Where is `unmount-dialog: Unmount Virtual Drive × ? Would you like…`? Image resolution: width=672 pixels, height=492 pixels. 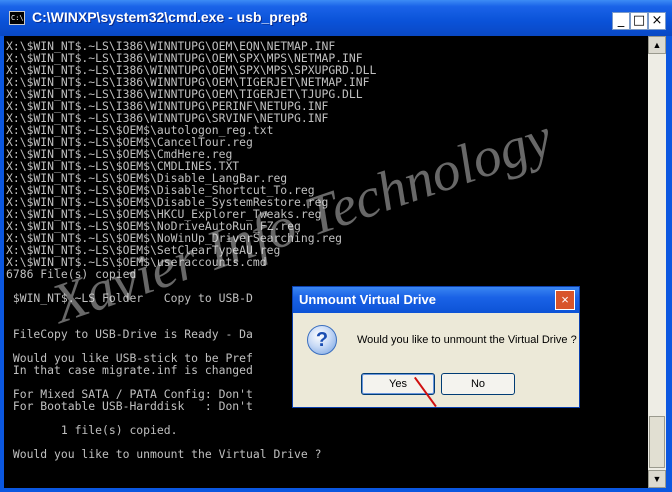
unmount-dialog: Unmount Virtual Drive × ? Would you like… is located at coordinates (436, 347).